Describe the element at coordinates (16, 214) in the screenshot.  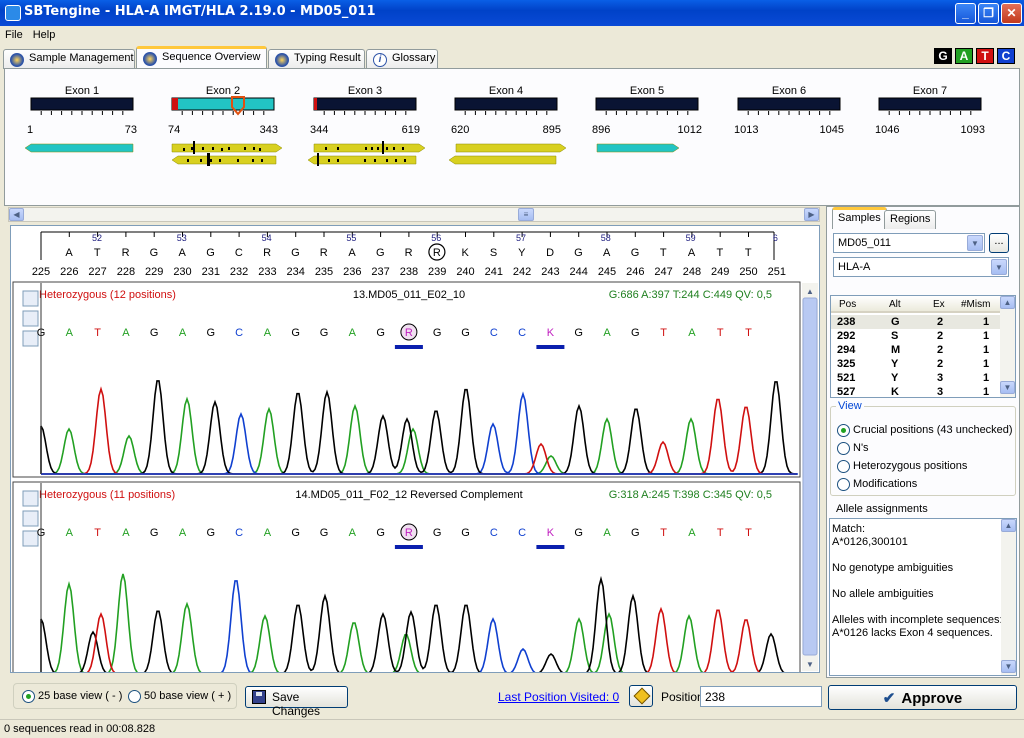
I see `scroll-left-button: ◀` at that location.